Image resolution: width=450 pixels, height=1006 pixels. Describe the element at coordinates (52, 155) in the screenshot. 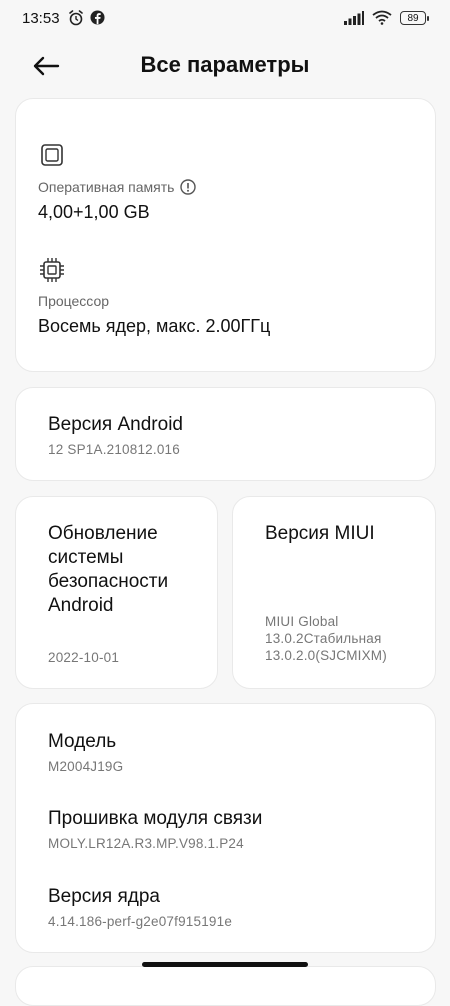

I see `memory-chip-icon` at that location.